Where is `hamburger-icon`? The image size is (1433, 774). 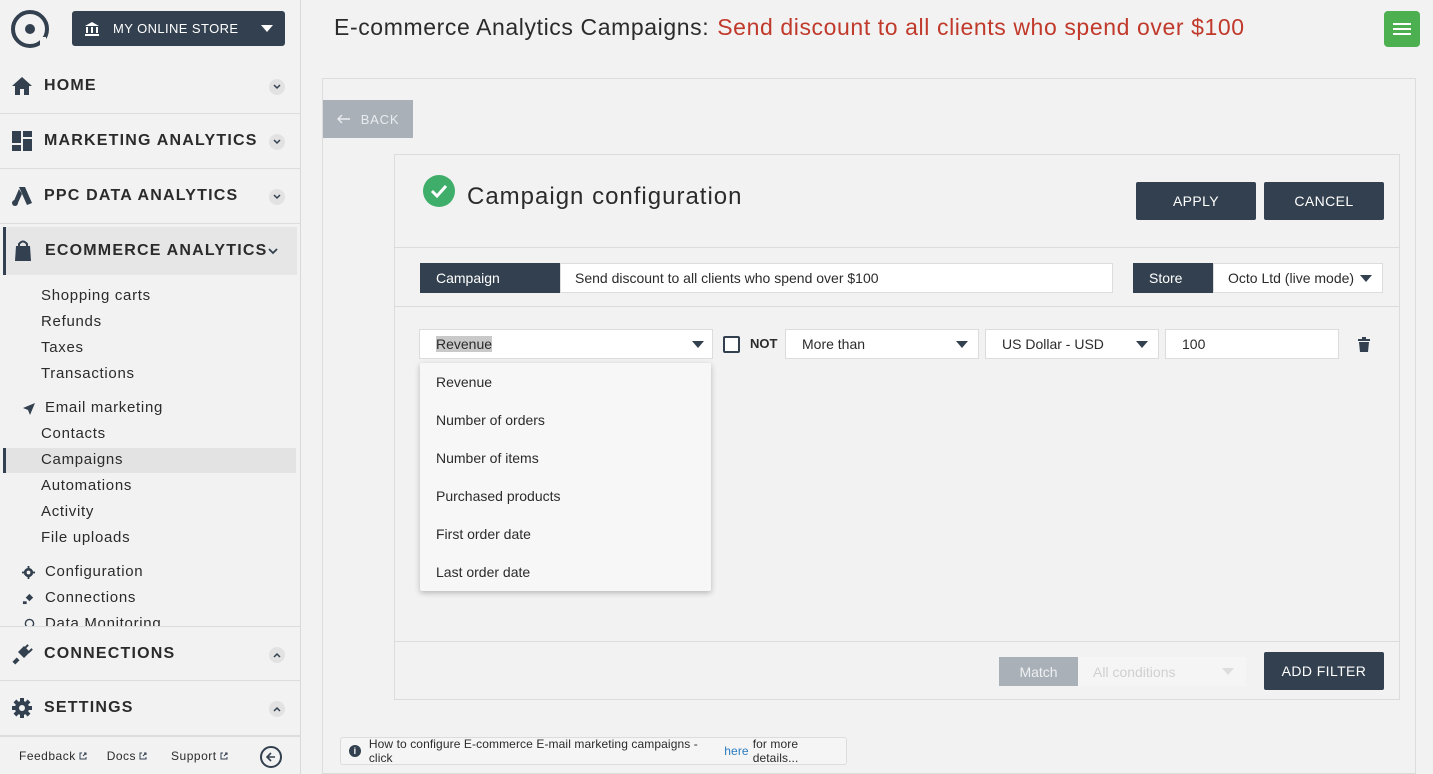 hamburger-icon is located at coordinates (1402, 29).